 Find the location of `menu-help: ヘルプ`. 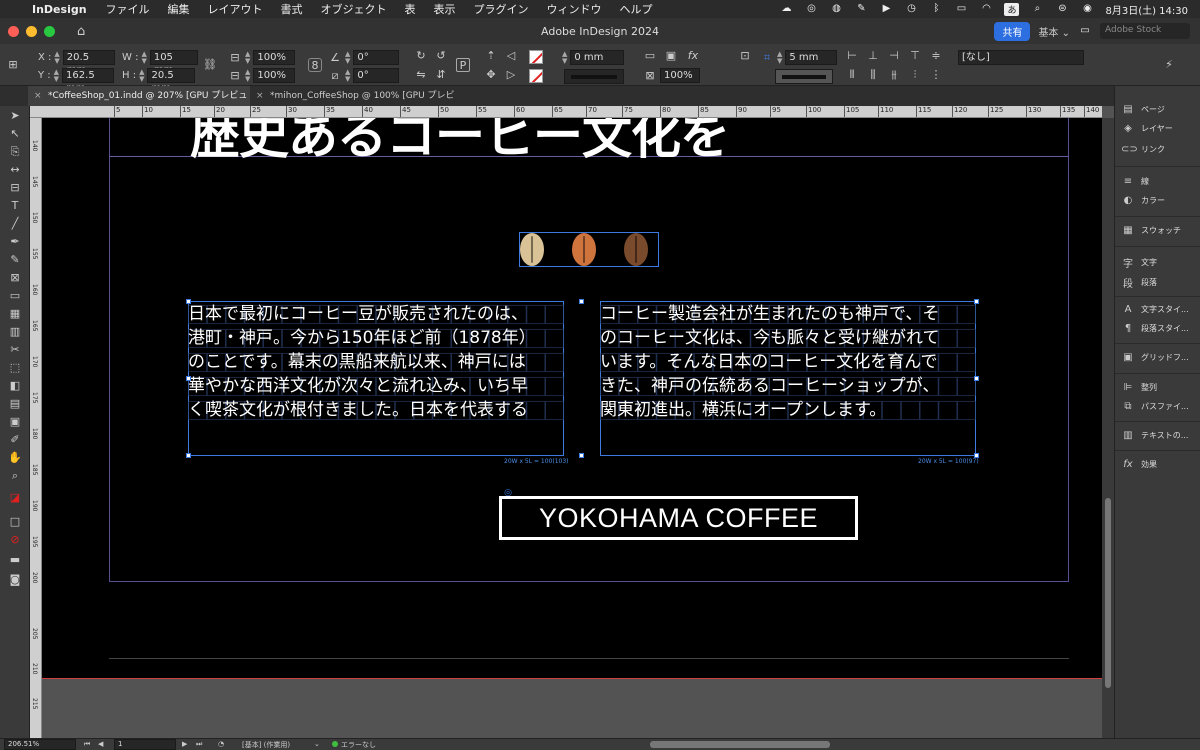

menu-help: ヘルプ is located at coordinates (636, 9).